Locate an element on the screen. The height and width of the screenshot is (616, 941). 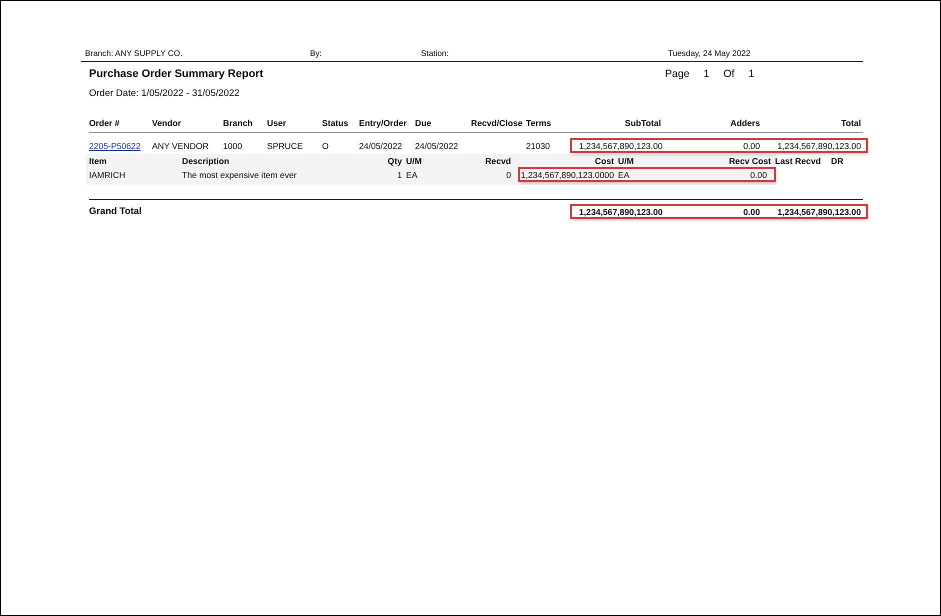
table-cell-text: 1000 is located at coordinates (233, 145).